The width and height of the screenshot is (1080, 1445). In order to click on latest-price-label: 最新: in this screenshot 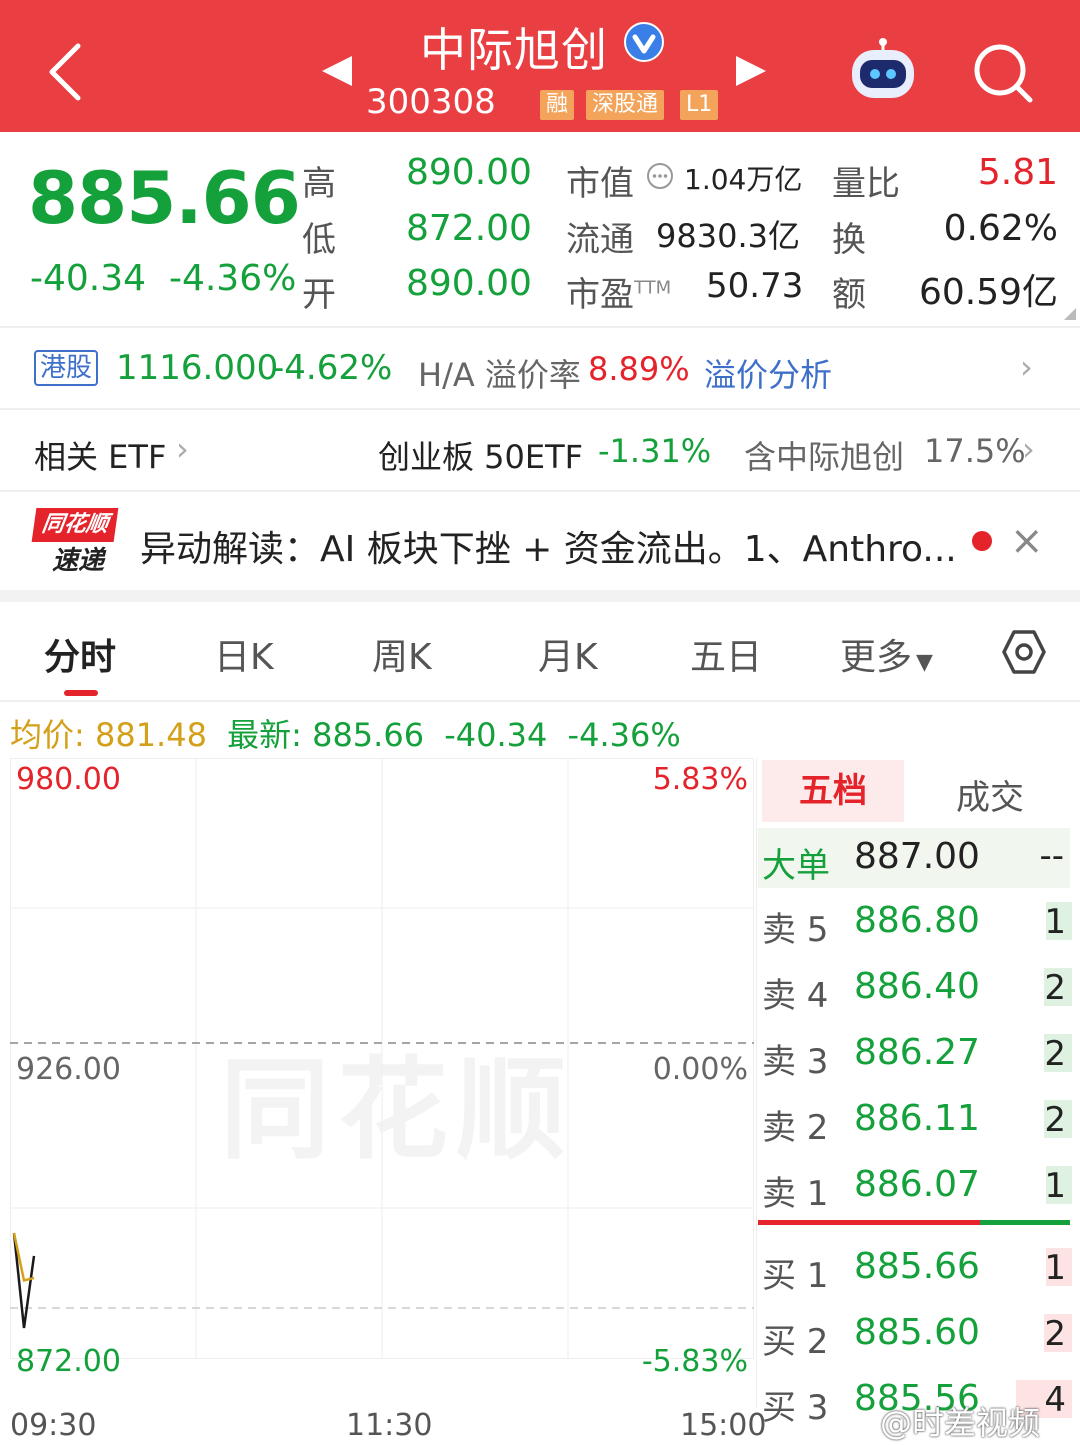, I will do `click(264, 735)`.